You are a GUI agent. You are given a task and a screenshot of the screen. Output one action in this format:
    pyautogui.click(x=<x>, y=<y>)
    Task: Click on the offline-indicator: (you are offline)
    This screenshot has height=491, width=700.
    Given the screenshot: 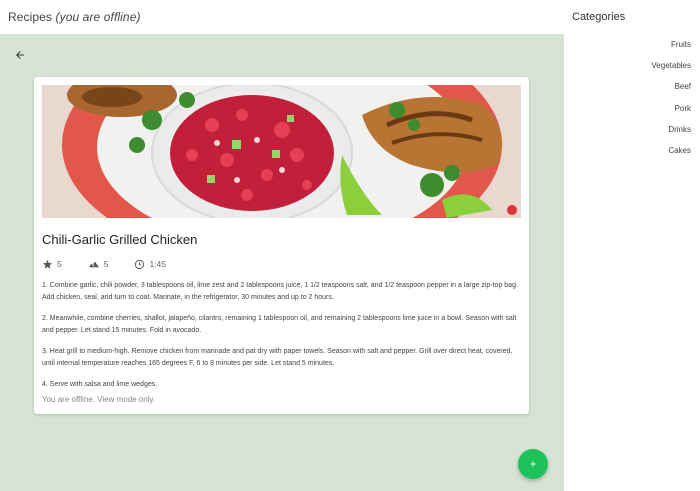 What is the action you would take?
    pyautogui.click(x=98, y=17)
    